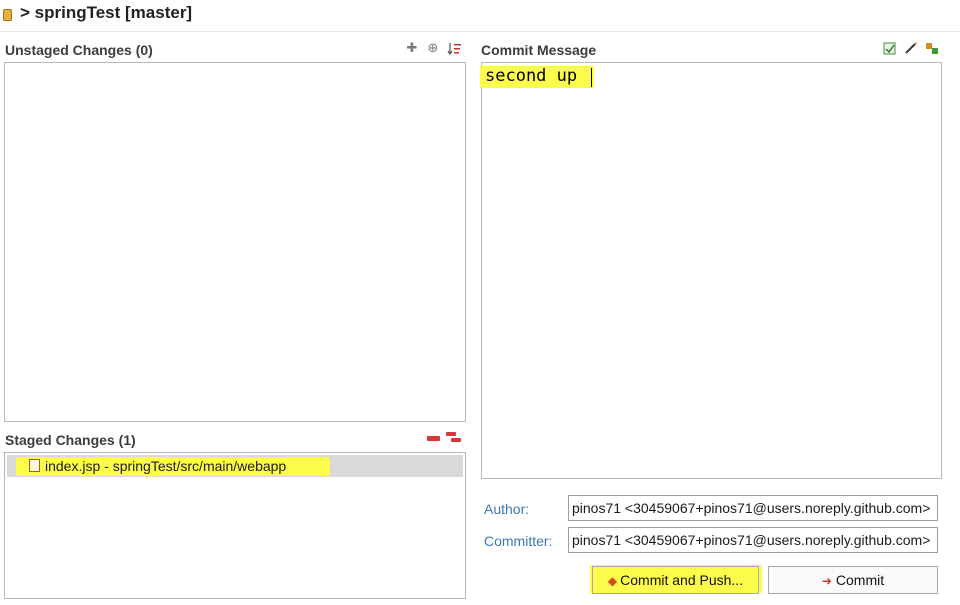 The height and width of the screenshot is (605, 960). What do you see at coordinates (612, 581) in the screenshot?
I see `push-icon: ◆` at bounding box center [612, 581].